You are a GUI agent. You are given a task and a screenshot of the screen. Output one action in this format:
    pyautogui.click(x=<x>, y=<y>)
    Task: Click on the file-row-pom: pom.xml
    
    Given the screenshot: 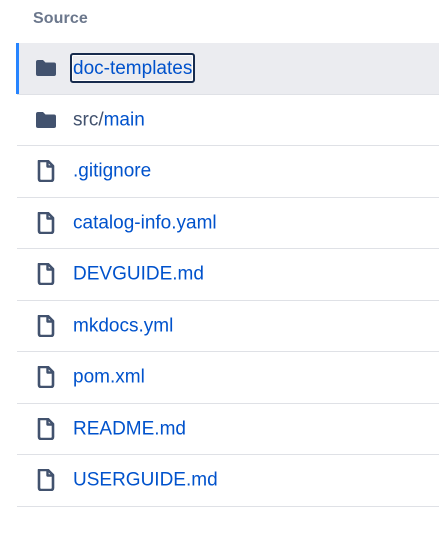 What is the action you would take?
    pyautogui.click(x=228, y=378)
    